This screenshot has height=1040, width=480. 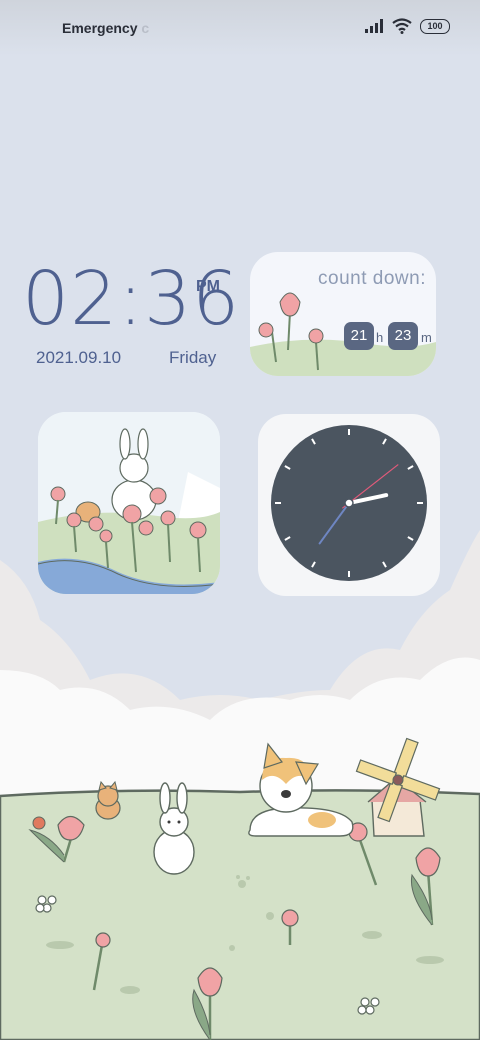 I want to click on photo-widget, so click(x=129, y=503).